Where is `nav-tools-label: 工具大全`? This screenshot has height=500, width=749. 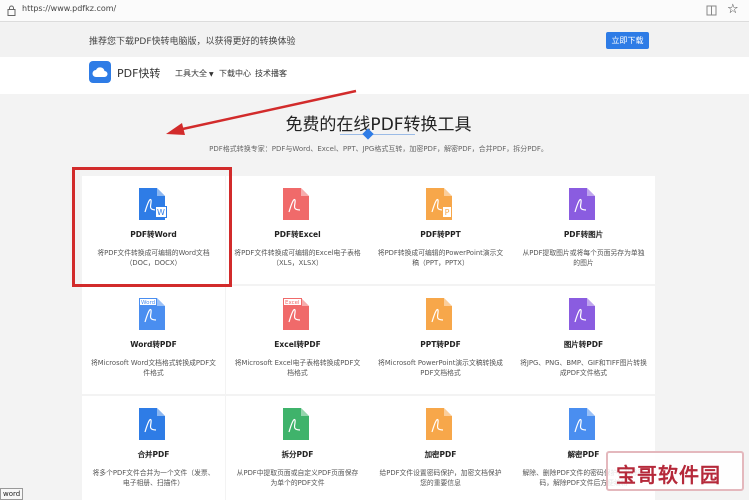
nav-tools-label: 工具大全 is located at coordinates (191, 73).